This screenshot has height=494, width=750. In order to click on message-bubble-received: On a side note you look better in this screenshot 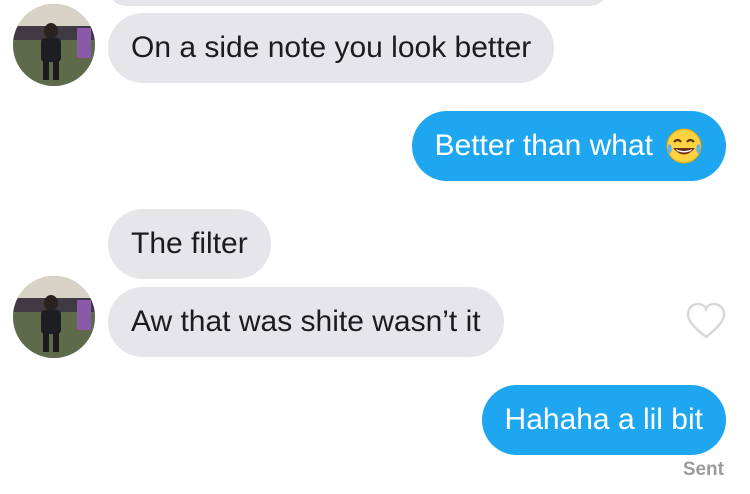, I will do `click(331, 48)`.